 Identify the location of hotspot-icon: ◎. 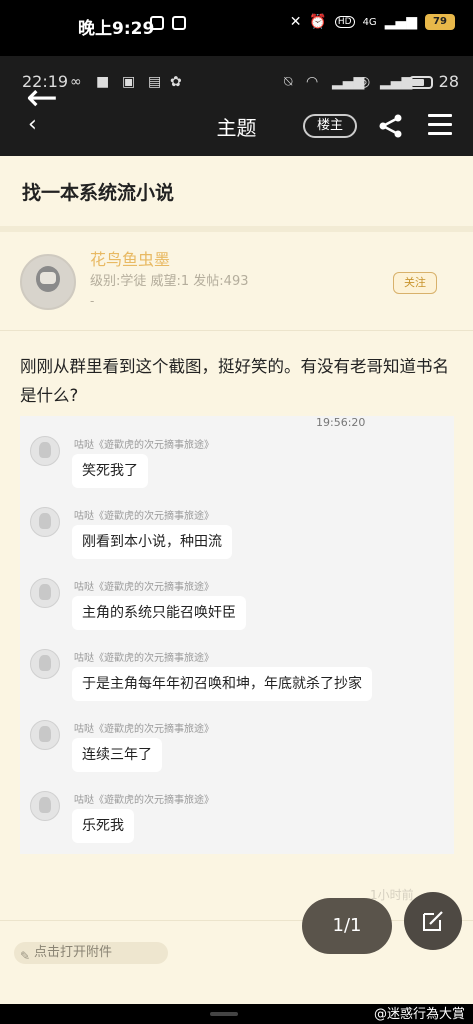
(364, 82).